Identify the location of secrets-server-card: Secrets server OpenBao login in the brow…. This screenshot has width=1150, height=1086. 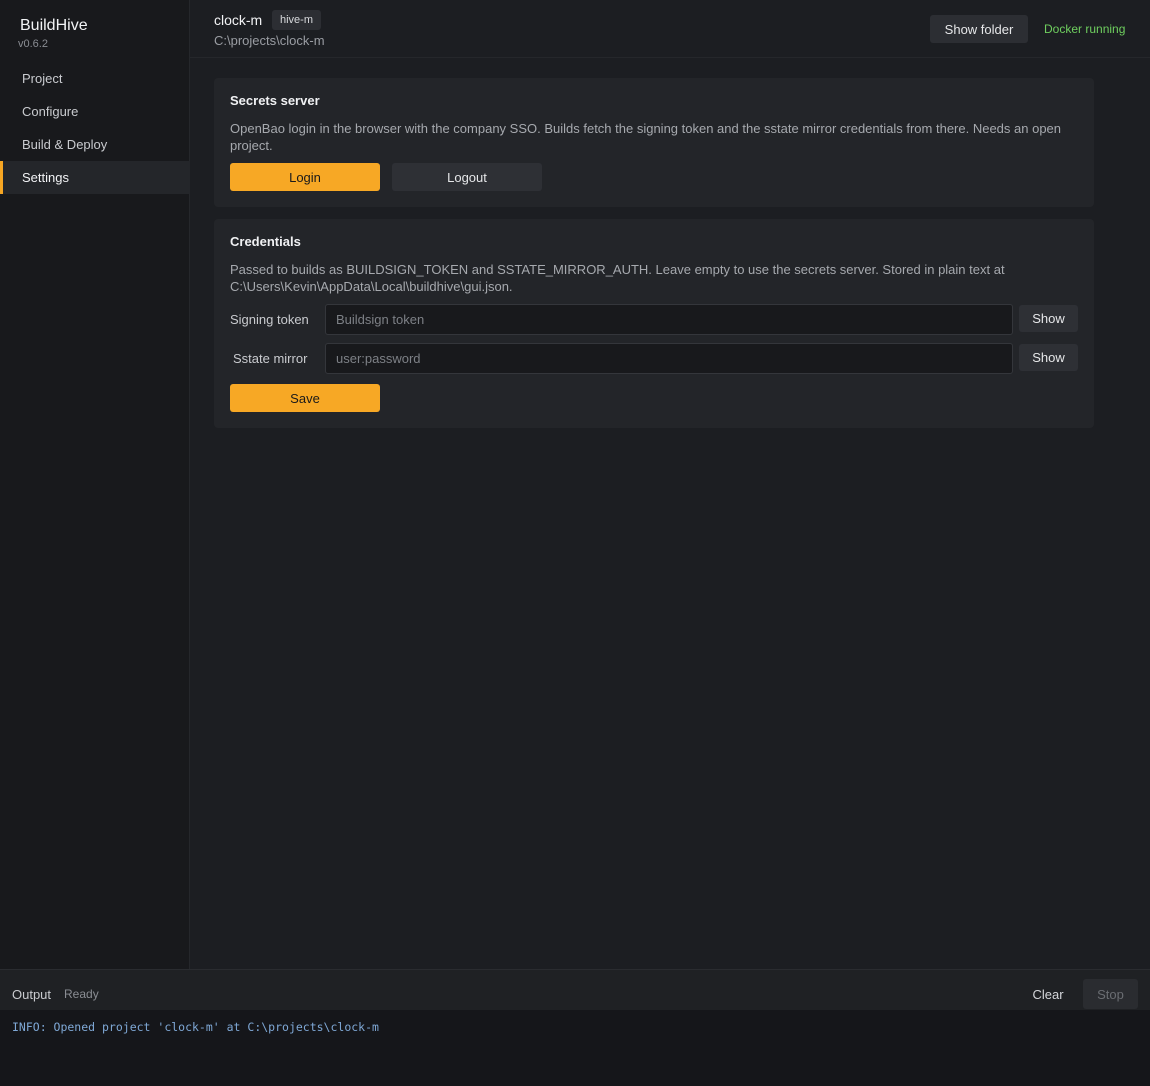
(654, 142).